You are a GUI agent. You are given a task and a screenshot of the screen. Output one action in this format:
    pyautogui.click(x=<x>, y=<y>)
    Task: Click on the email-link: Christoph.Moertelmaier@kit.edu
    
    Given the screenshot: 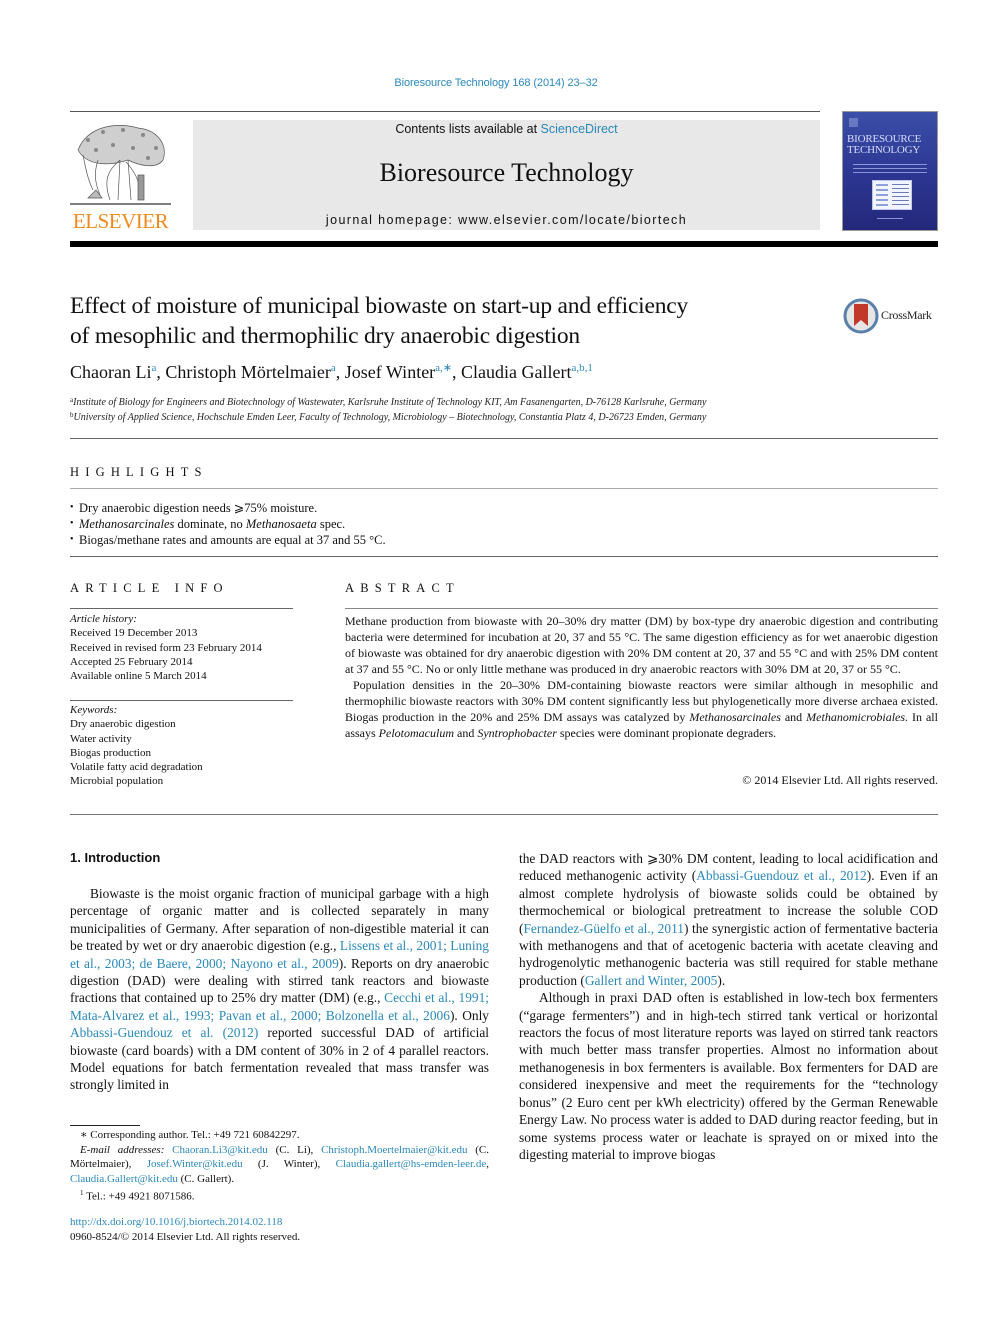 What is the action you would take?
    pyautogui.click(x=394, y=1150)
    